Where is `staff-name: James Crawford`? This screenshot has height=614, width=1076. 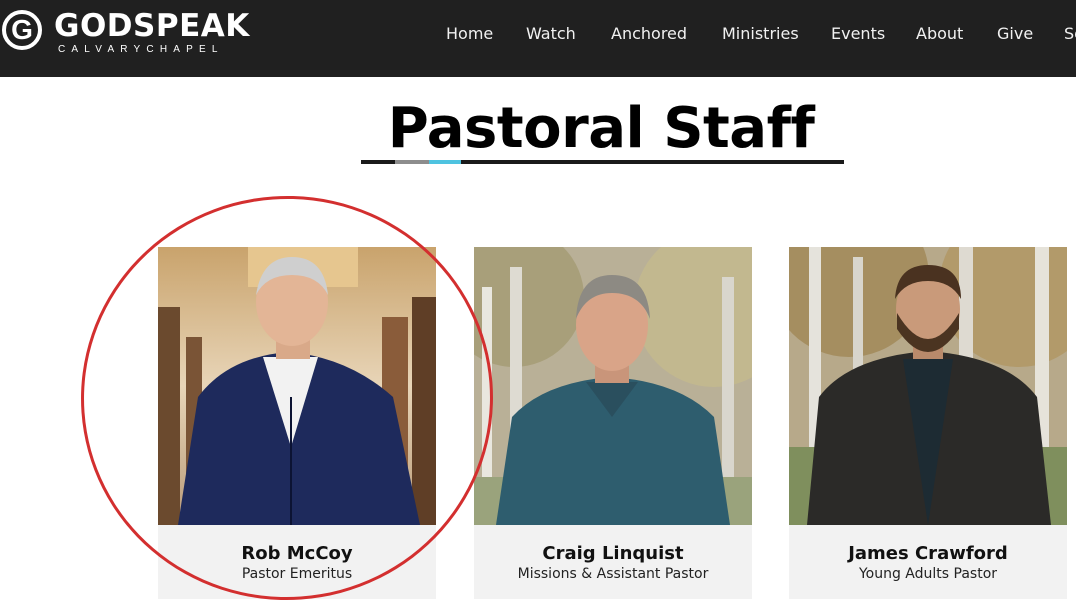
staff-name: James Crawford is located at coordinates (928, 553).